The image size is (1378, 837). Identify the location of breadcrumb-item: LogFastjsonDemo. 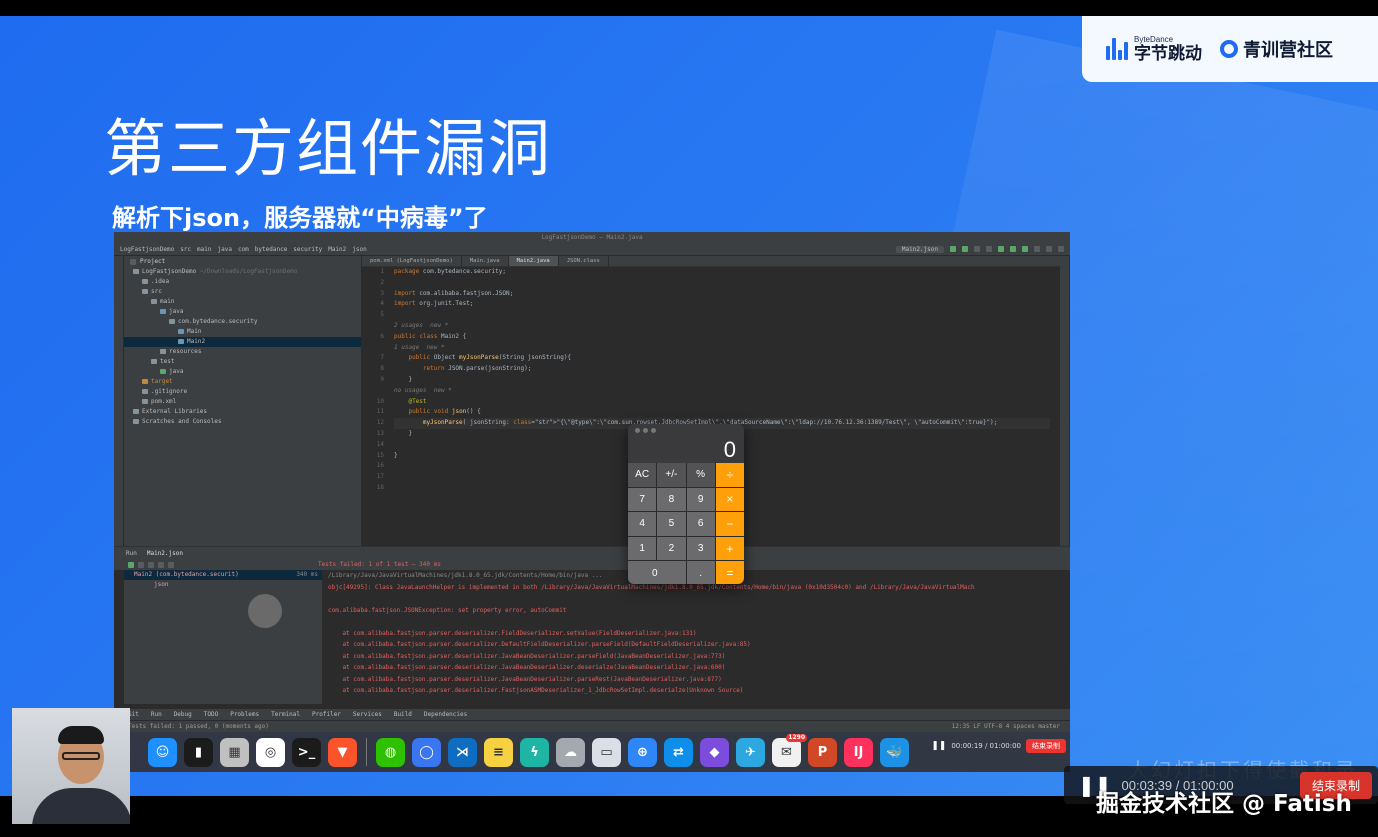
(147, 249).